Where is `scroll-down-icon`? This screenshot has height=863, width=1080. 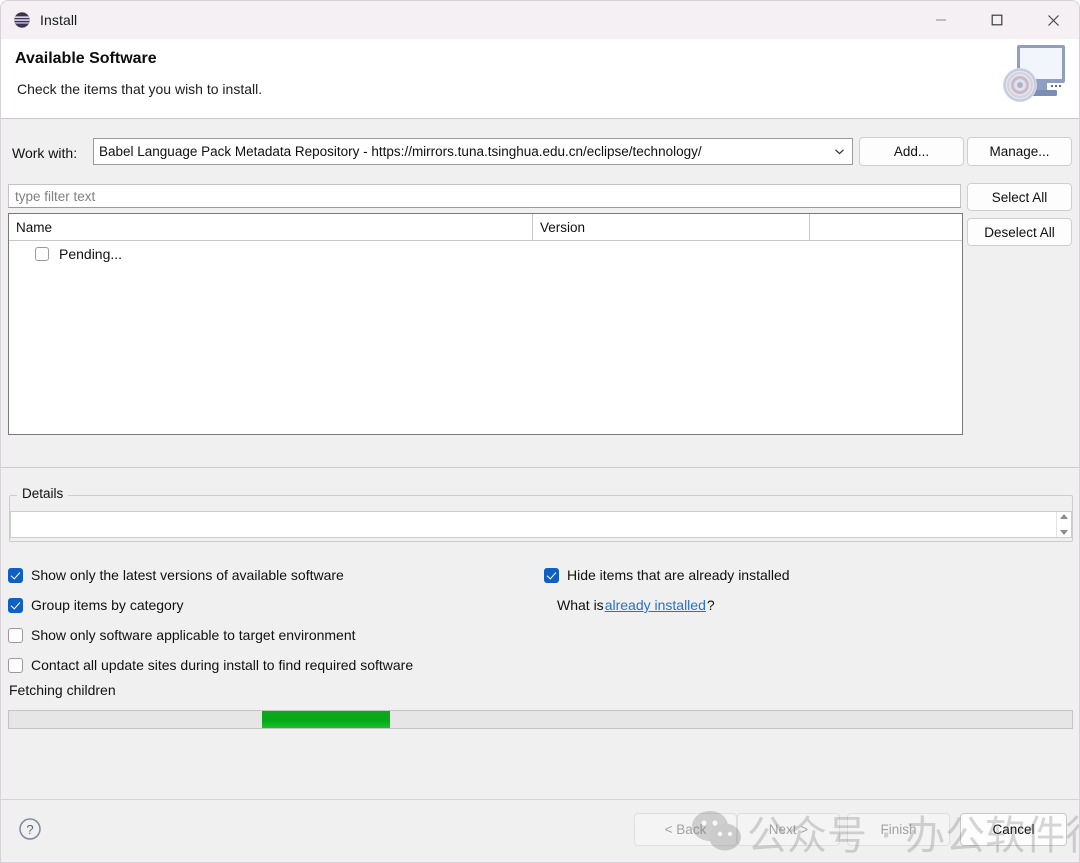
scroll-down-icon is located at coordinates (1064, 532).